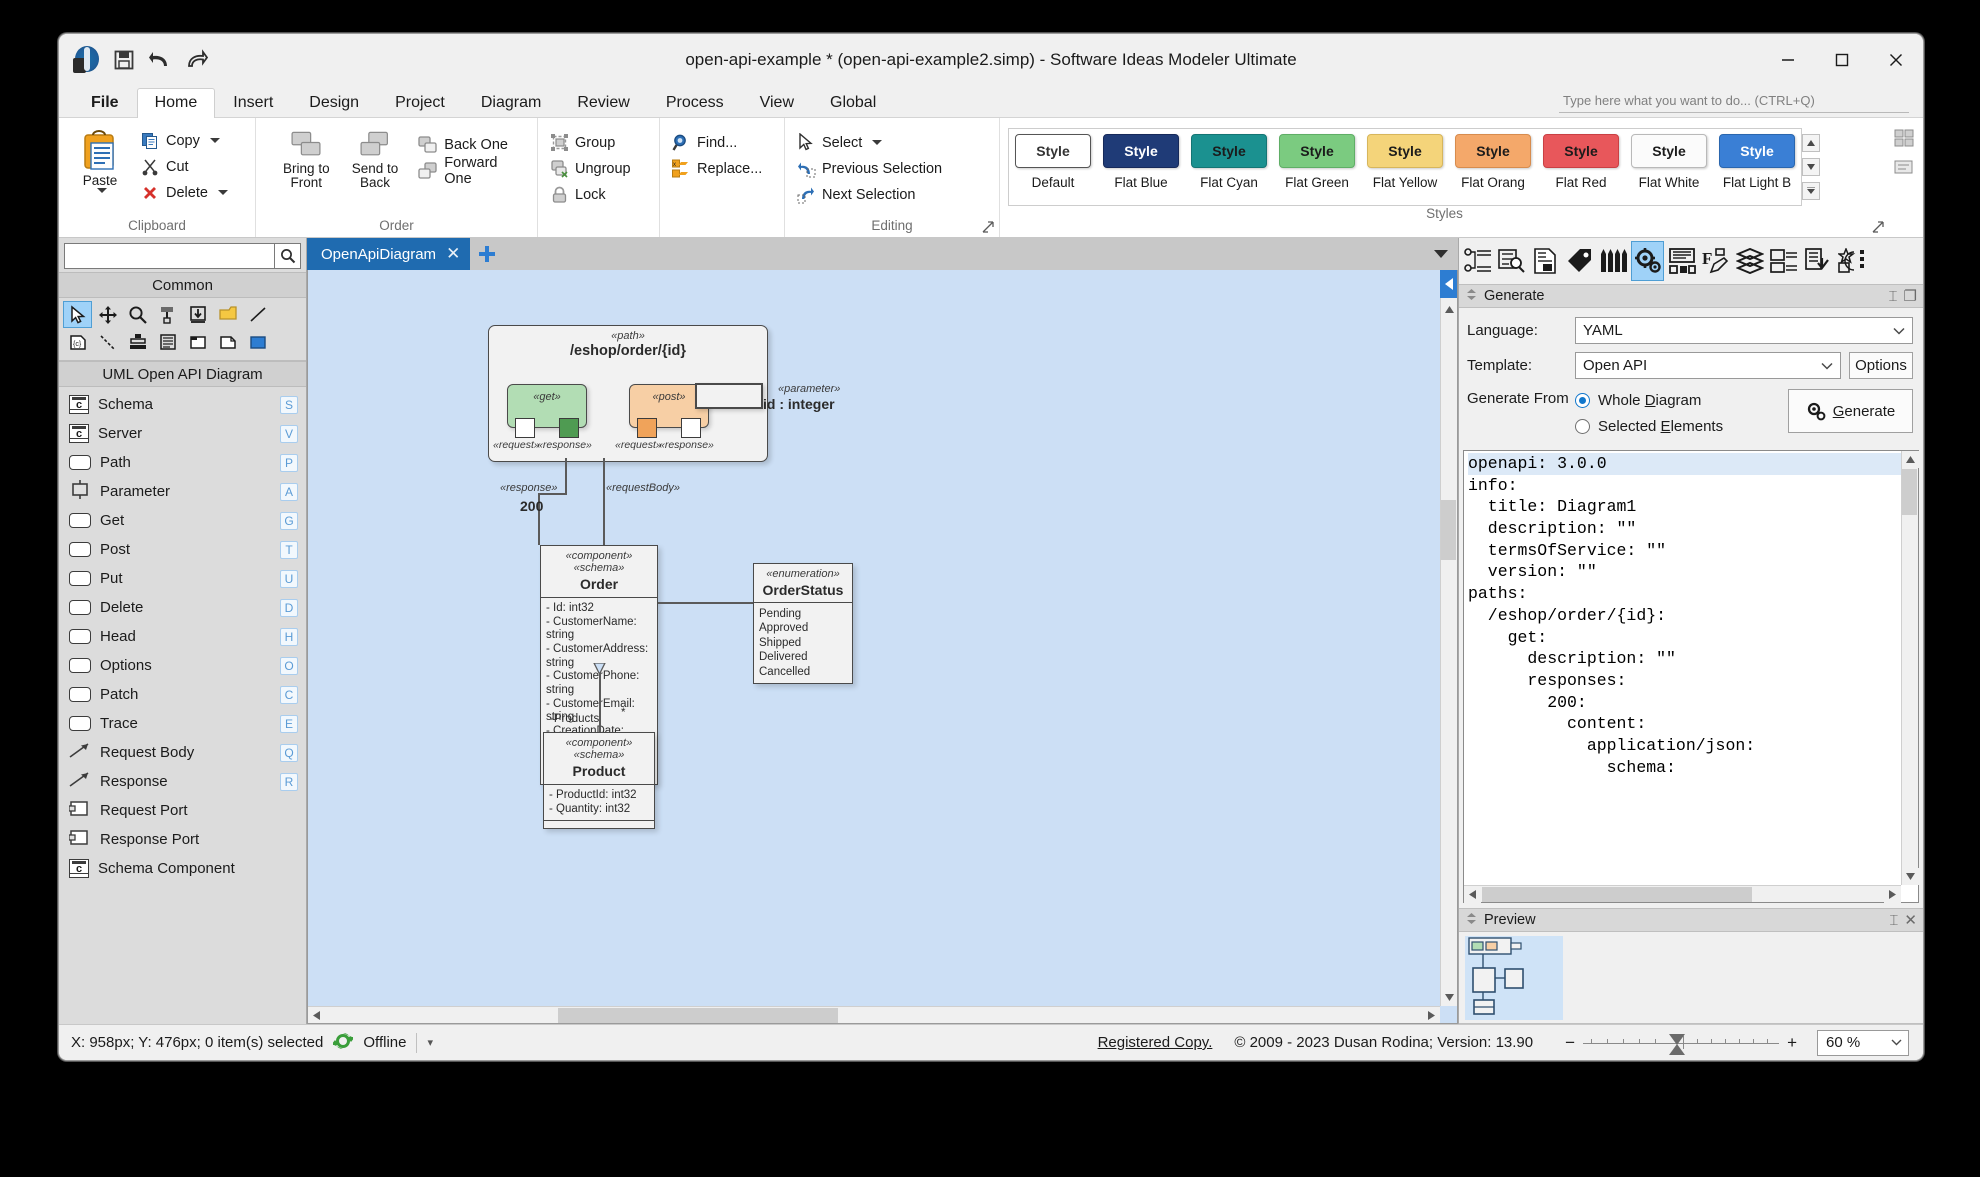 This screenshot has width=1980, height=1177. I want to click on layout-icon, so click(1681, 261).